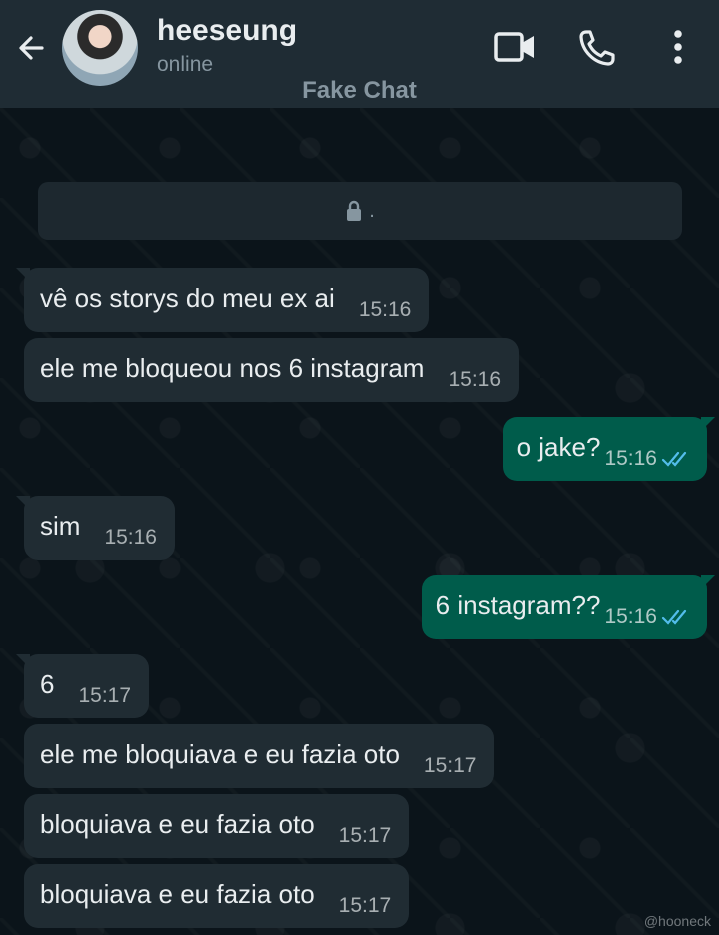  Describe the element at coordinates (227, 31) in the screenshot. I see `contact-name: heeseung` at that location.